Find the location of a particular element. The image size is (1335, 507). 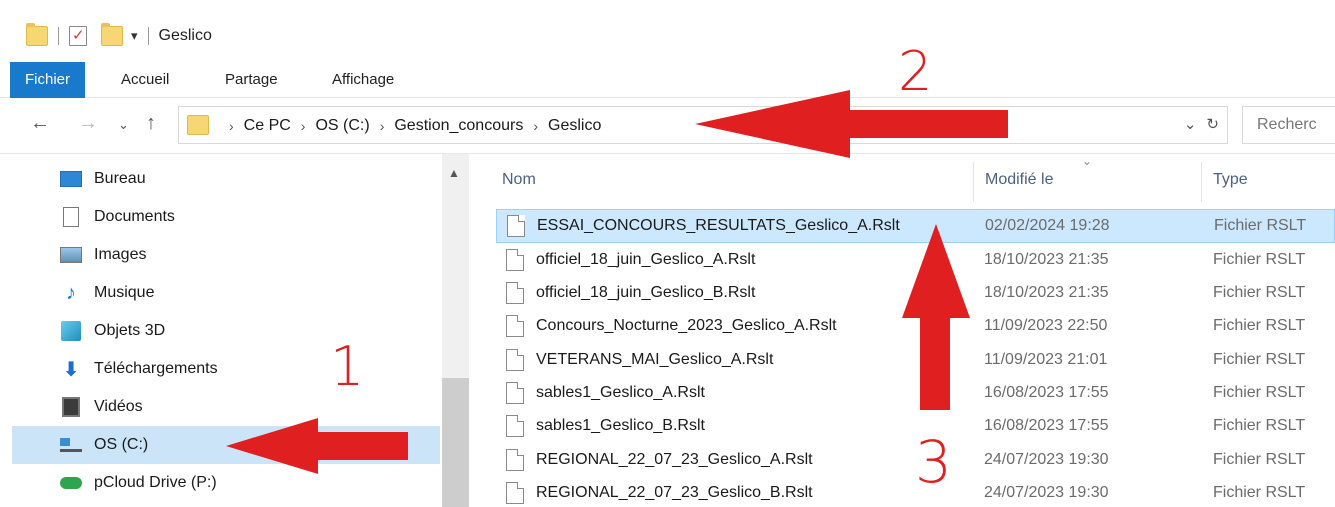

annotation-number-3: 3 is located at coordinates (933, 462).